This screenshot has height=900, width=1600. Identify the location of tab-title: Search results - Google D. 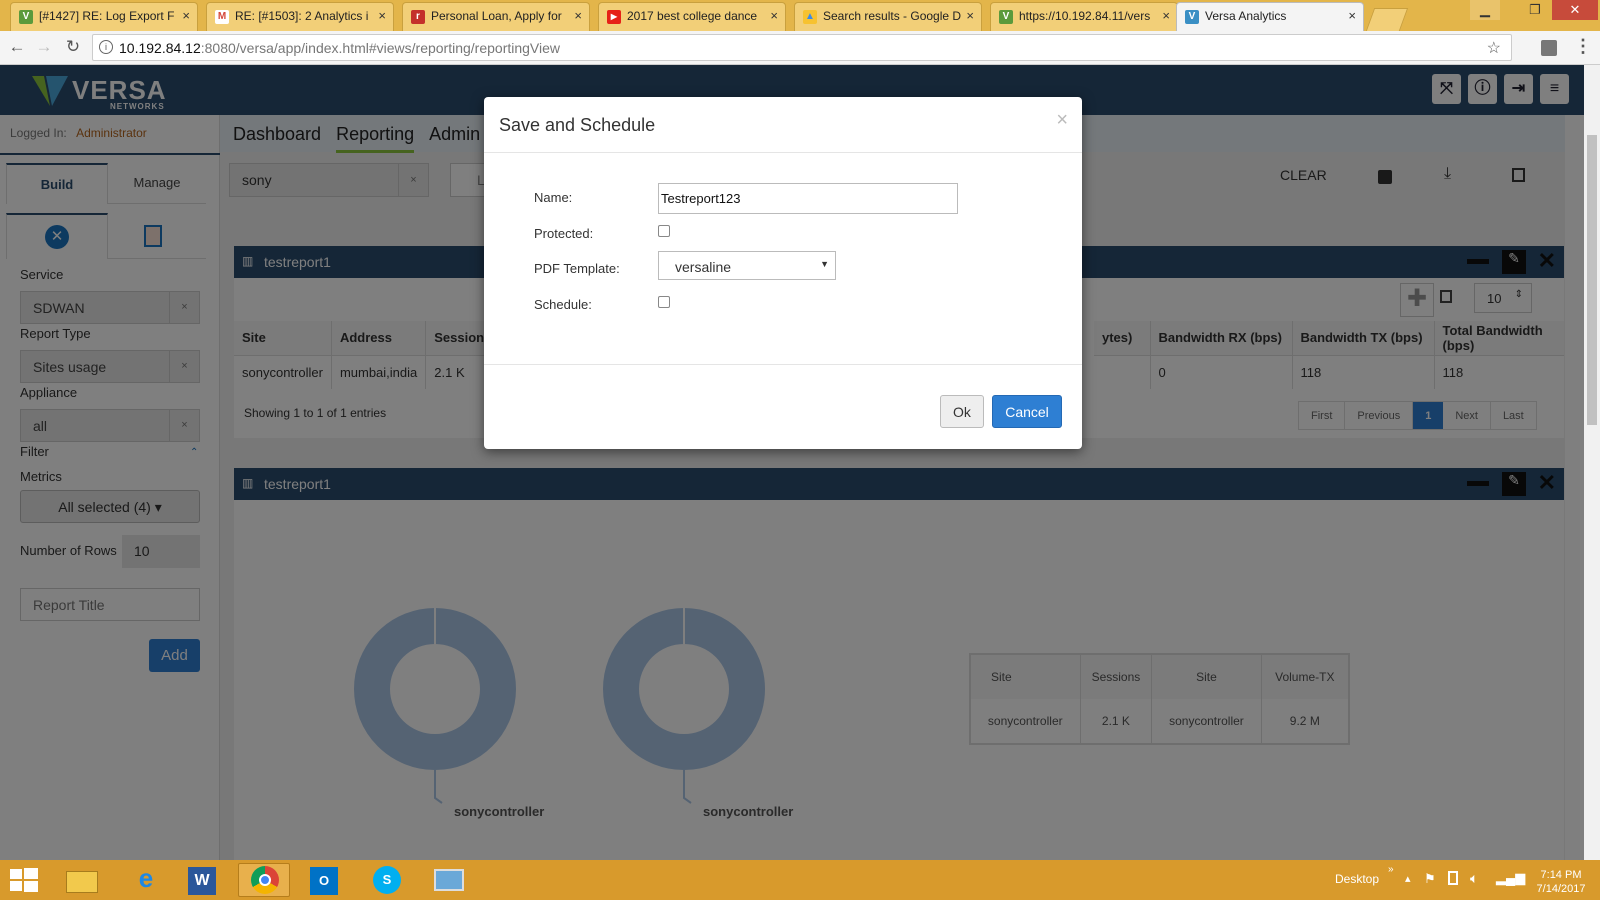
(892, 16).